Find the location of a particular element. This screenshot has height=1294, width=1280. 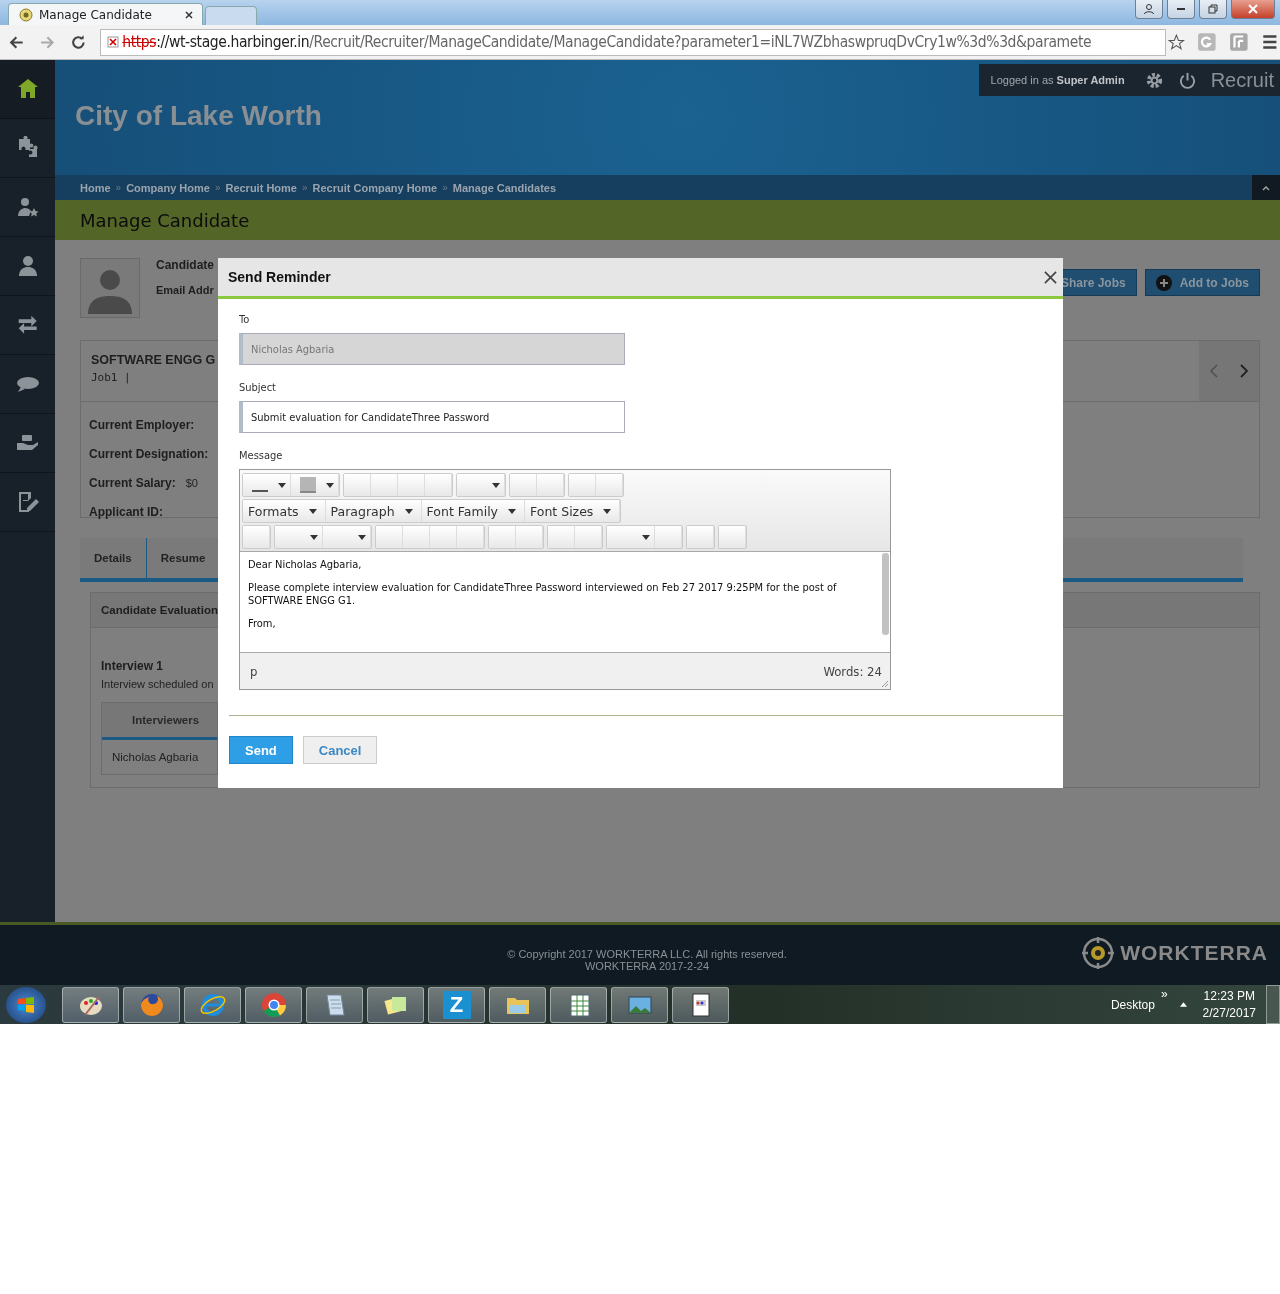

show-desktop-button is located at coordinates (1273, 1004).